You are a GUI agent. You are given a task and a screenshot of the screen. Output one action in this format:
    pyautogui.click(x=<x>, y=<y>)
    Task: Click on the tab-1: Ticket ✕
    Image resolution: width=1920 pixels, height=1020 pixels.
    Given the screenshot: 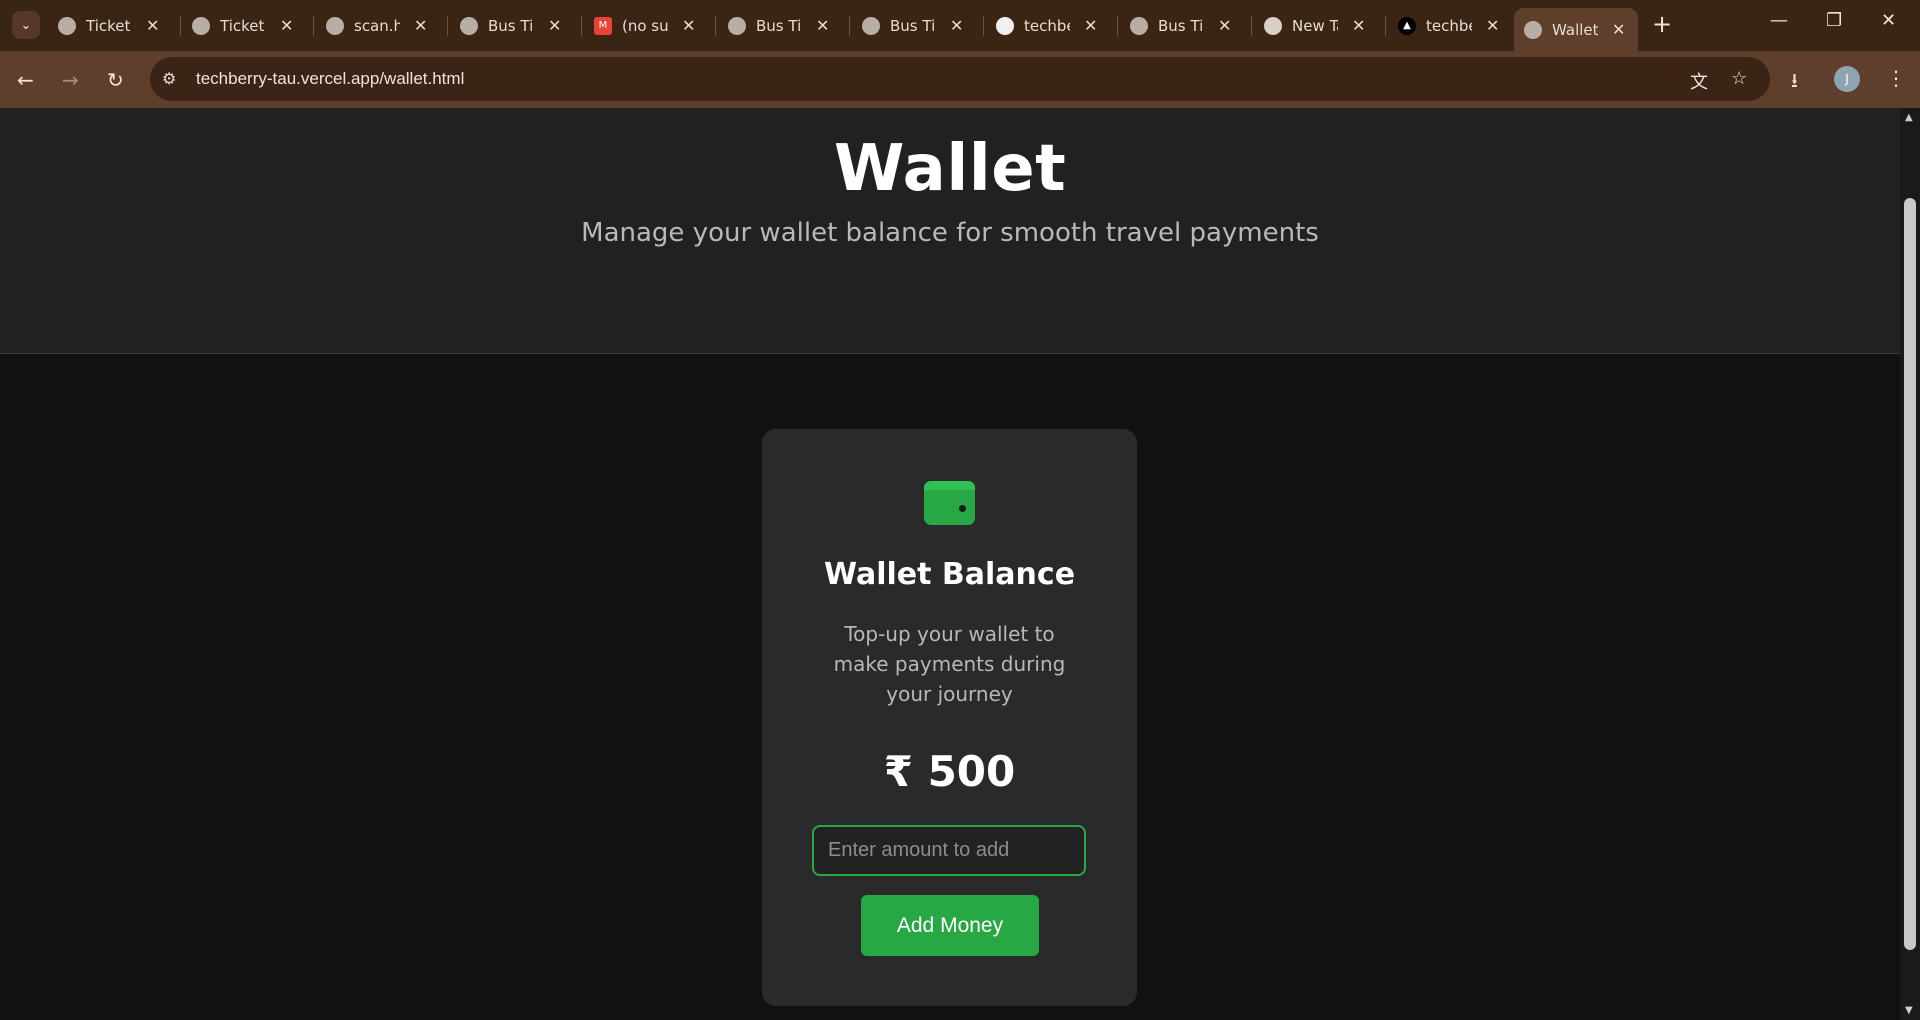 What is the action you would take?
    pyautogui.click(x=103, y=25)
    